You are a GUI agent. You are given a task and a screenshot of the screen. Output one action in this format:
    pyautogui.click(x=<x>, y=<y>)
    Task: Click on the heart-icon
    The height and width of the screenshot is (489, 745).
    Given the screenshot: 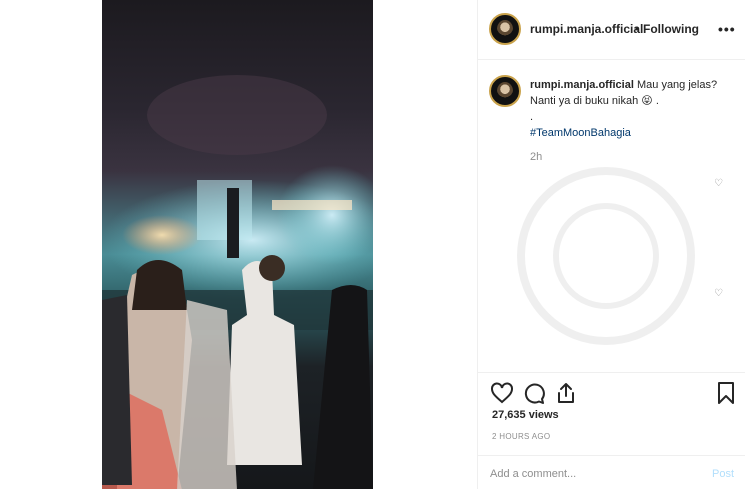 What is the action you would take?
    pyautogui.click(x=502, y=393)
    